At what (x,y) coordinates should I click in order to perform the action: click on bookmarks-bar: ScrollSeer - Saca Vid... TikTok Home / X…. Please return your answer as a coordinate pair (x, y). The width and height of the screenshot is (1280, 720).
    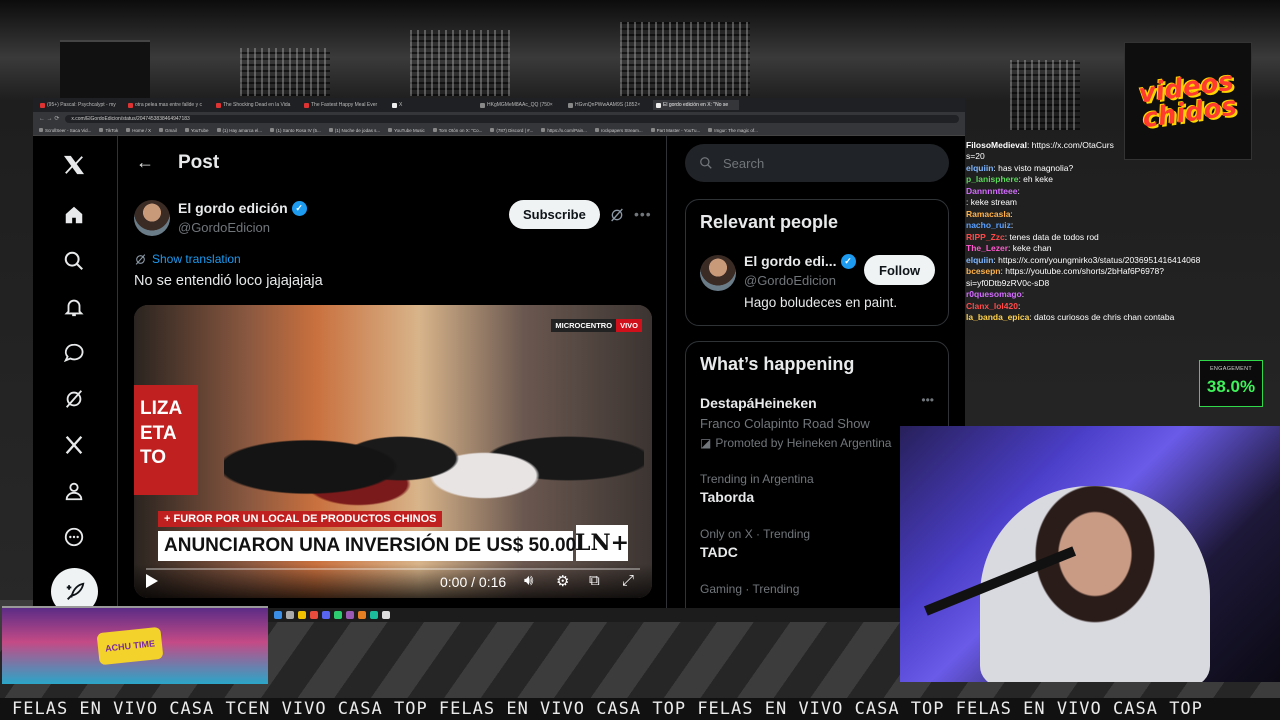
    Looking at the image, I should click on (499, 130).